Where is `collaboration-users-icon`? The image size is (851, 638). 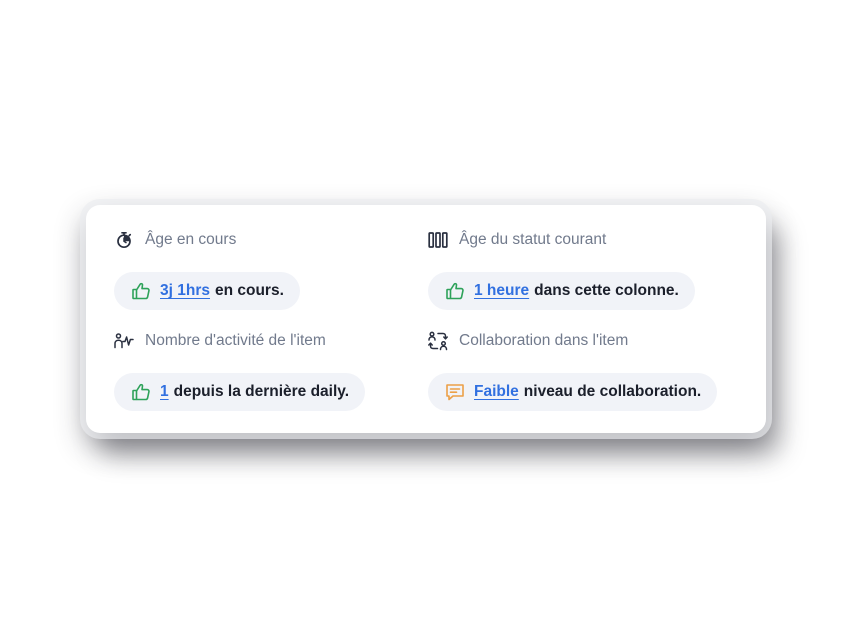 collaboration-users-icon is located at coordinates (438, 341).